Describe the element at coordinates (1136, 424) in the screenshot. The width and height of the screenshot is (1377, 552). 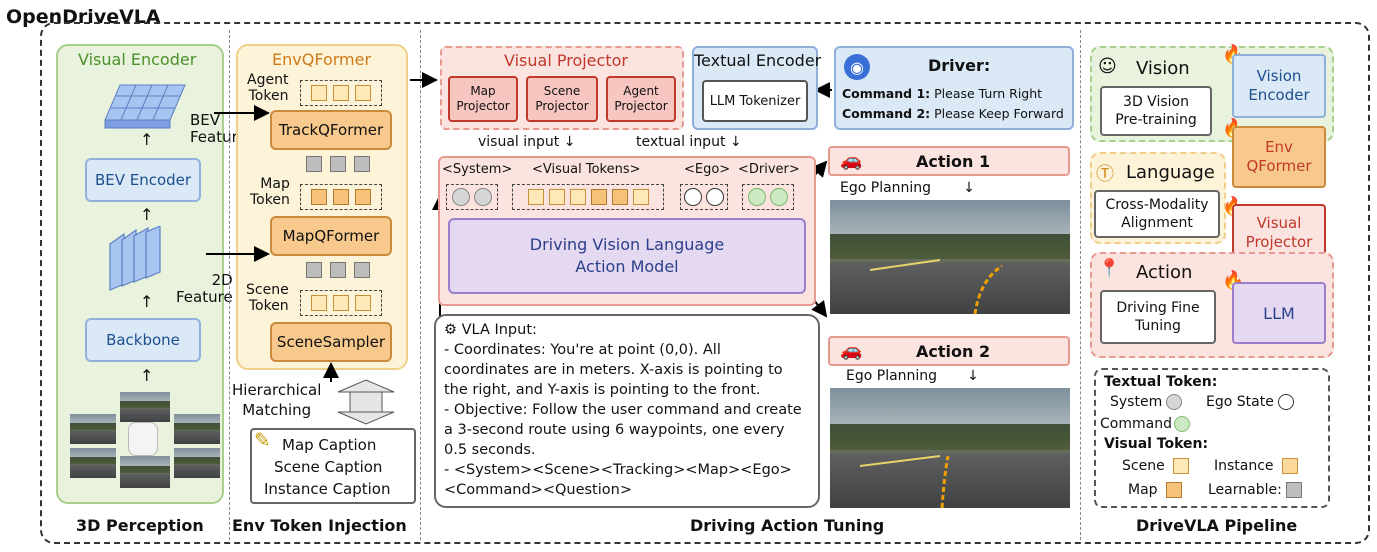
I see `legend-command-label: Command` at that location.